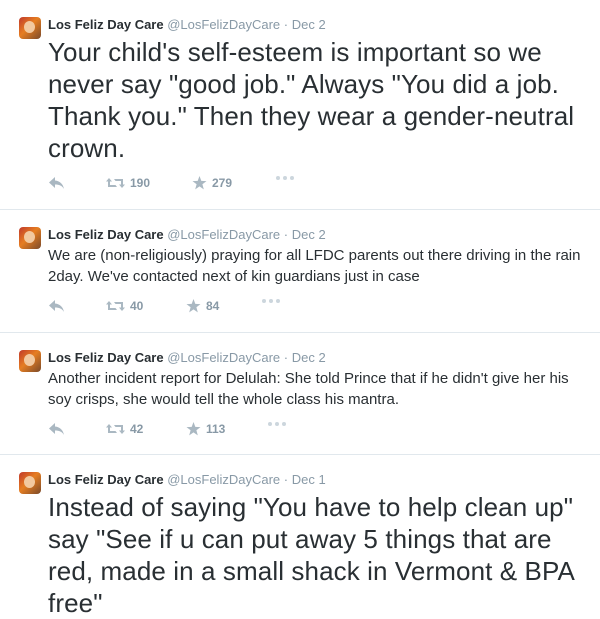 This screenshot has height=619, width=600. I want to click on retweet-button: 42, so click(124, 429).